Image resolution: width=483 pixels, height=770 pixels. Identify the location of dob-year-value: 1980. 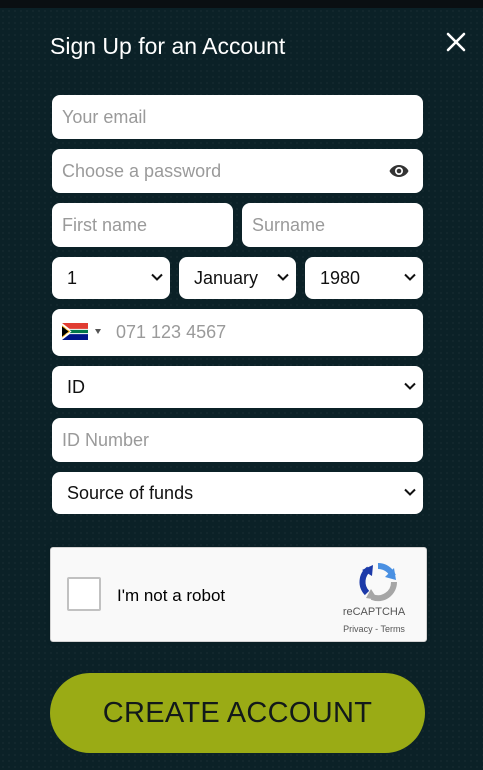
(340, 278).